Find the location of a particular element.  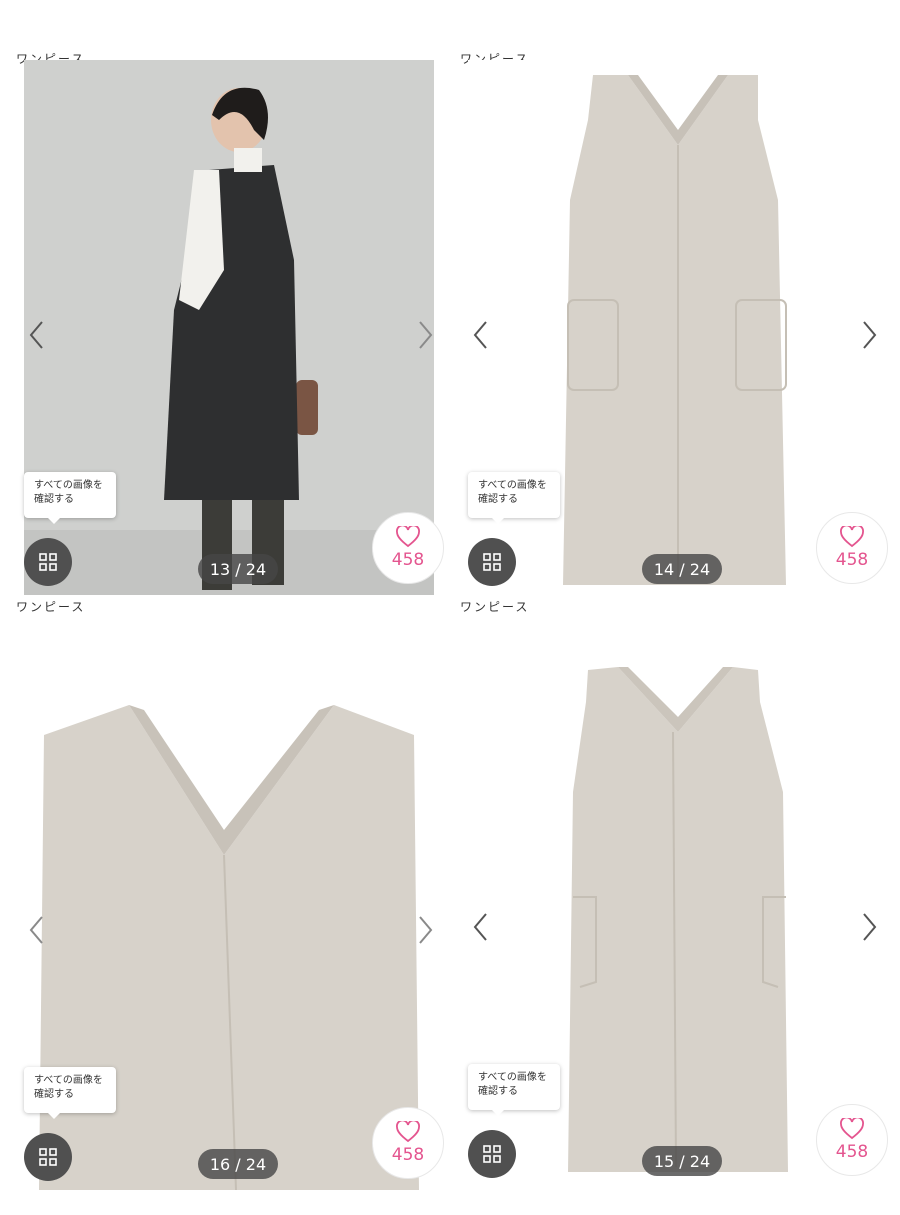

image-counter: 16 / 24 is located at coordinates (238, 1164).